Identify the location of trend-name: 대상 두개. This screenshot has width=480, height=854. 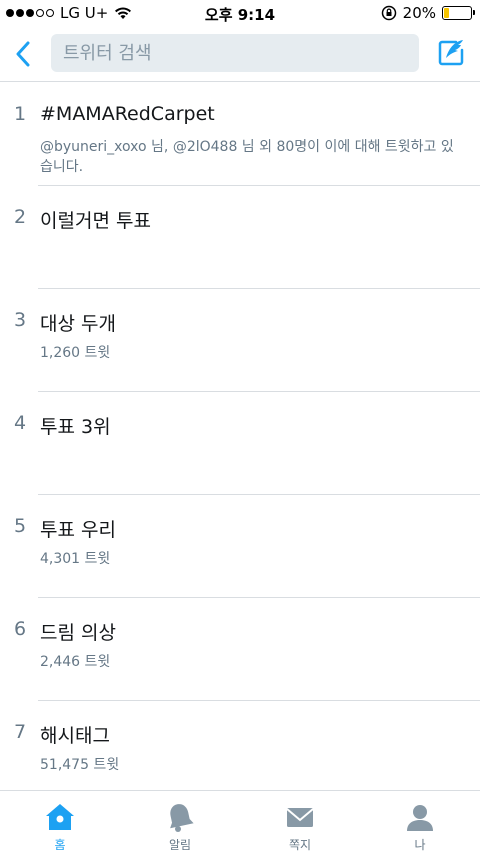
(78, 324).